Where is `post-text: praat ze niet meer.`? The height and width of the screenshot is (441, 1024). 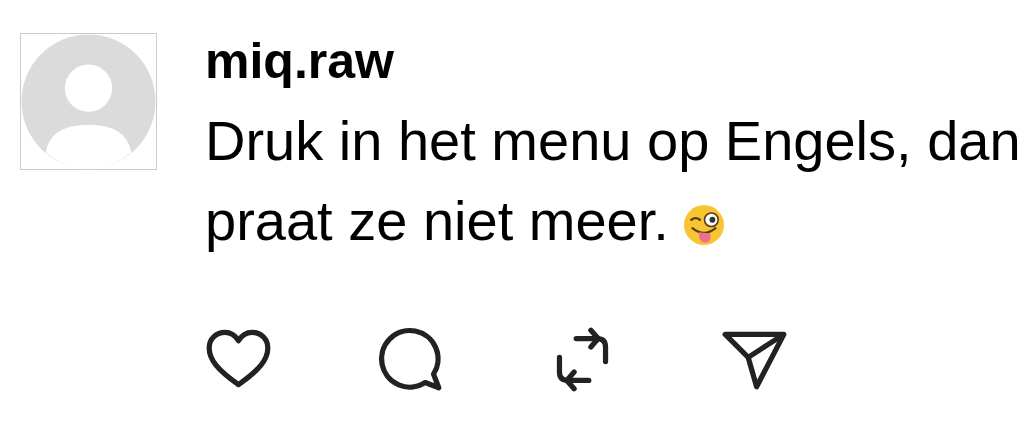 post-text: praat ze niet meer. is located at coordinates (437, 220).